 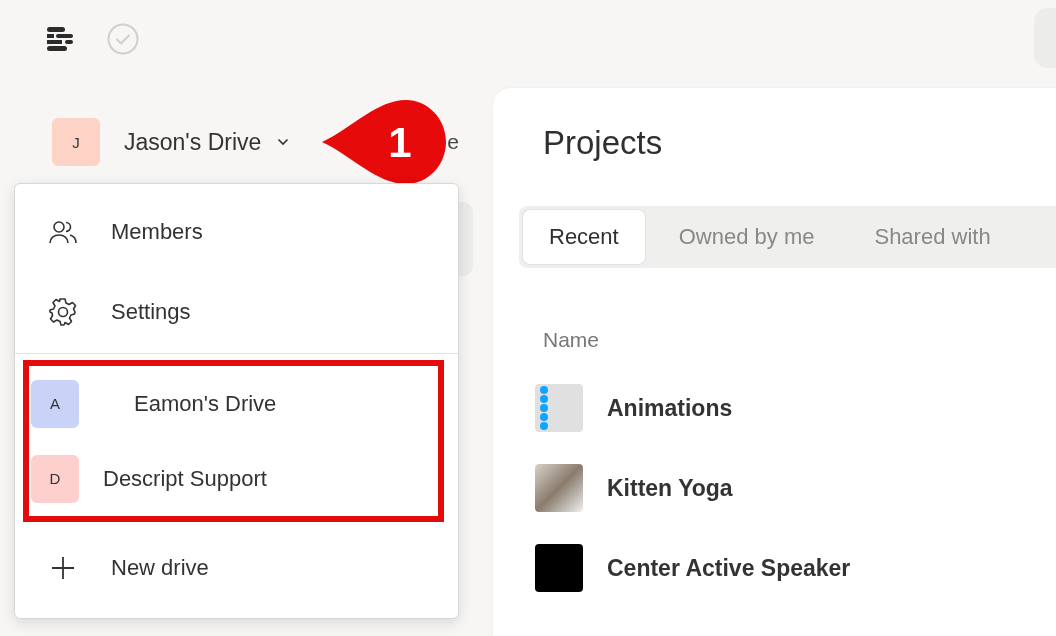 I want to click on photo-placeholder, so click(x=559, y=488).